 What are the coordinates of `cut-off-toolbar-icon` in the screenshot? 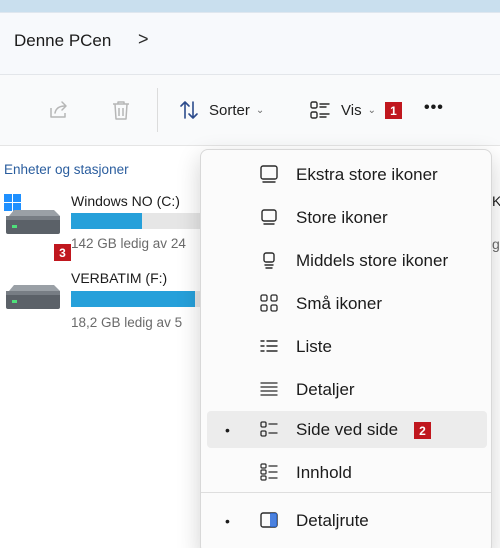 It's located at (3, 107).